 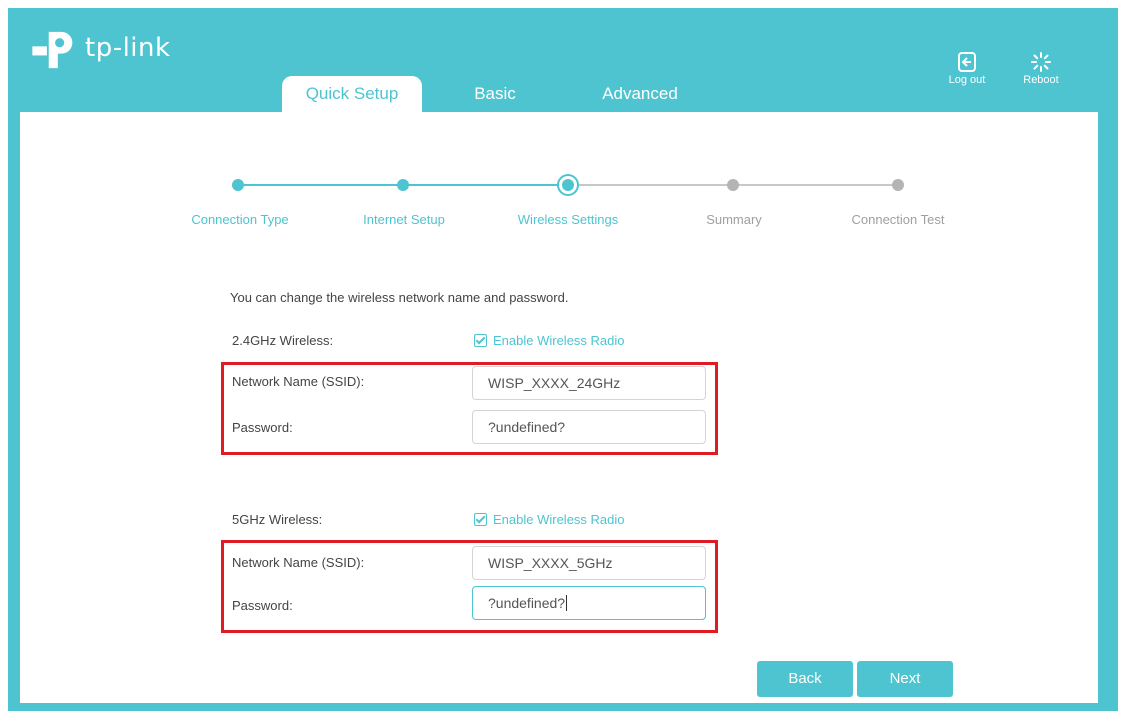 I want to click on ssid-24-label: Network Name (SSID):, so click(x=298, y=381).